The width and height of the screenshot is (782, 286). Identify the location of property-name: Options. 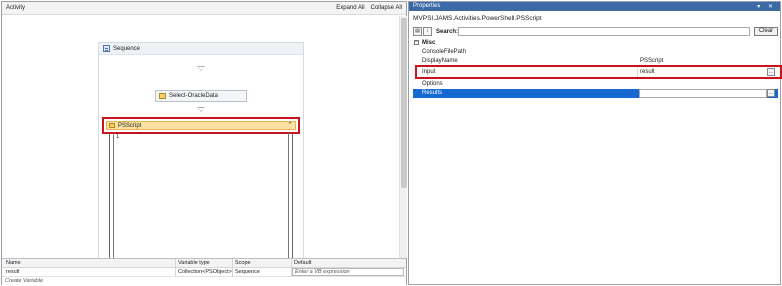
(432, 84).